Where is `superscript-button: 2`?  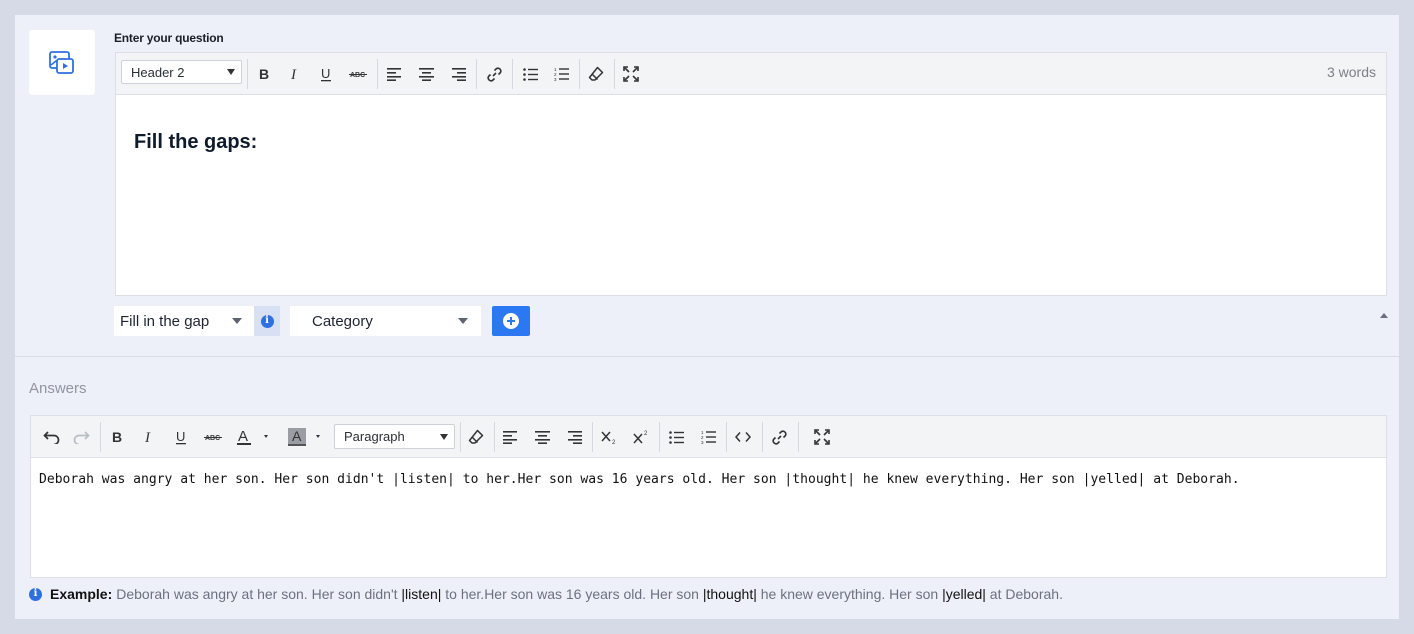
superscript-button: 2 is located at coordinates (641, 437).